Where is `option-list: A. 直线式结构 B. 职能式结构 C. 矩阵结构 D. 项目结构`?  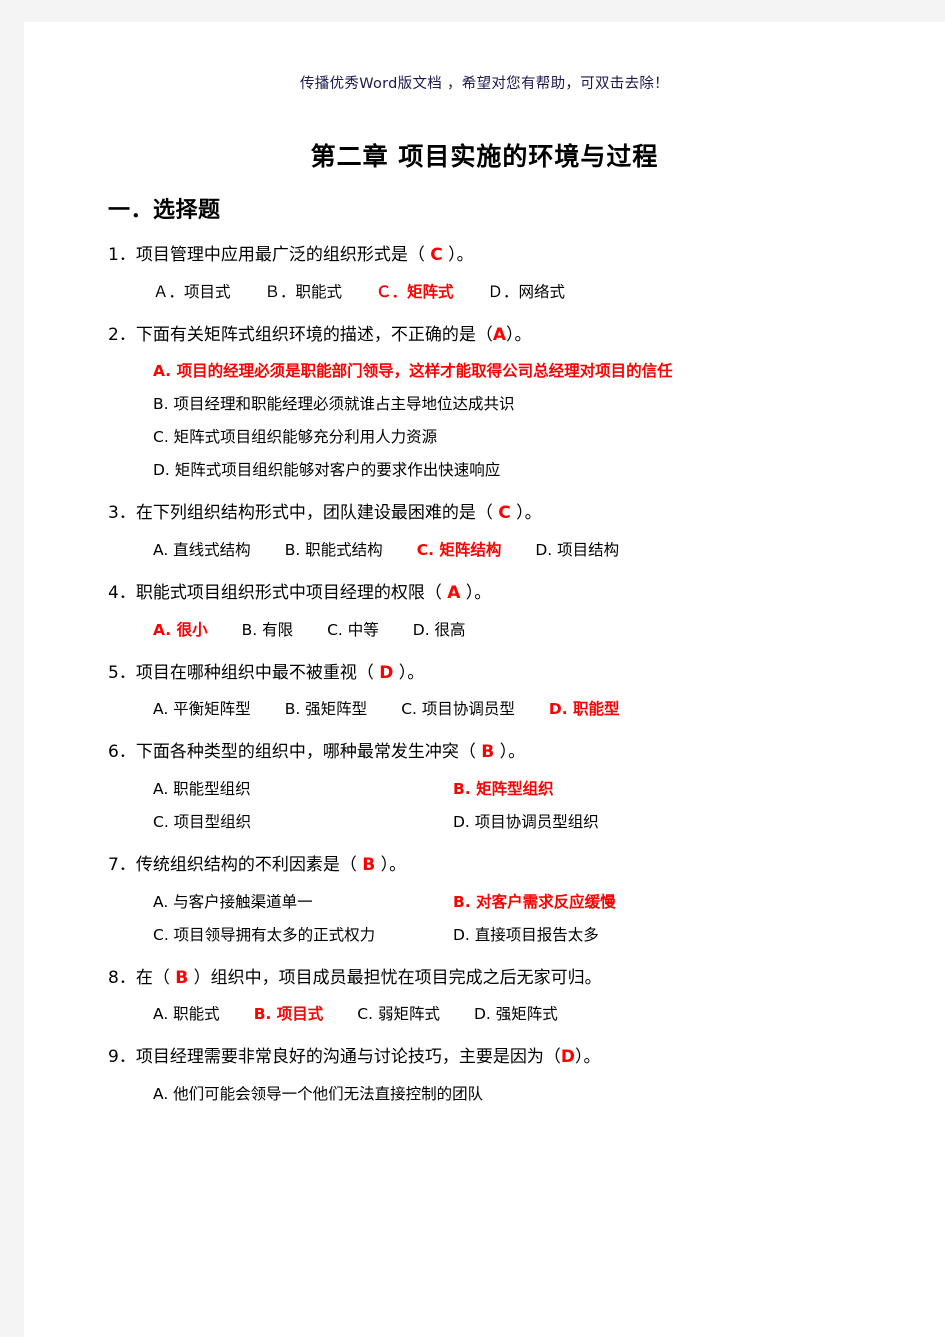
option-list: A. 直线式结构 B. 职能式结构 C. 矩阵结构 D. 项目结构 is located at coordinates (549, 550).